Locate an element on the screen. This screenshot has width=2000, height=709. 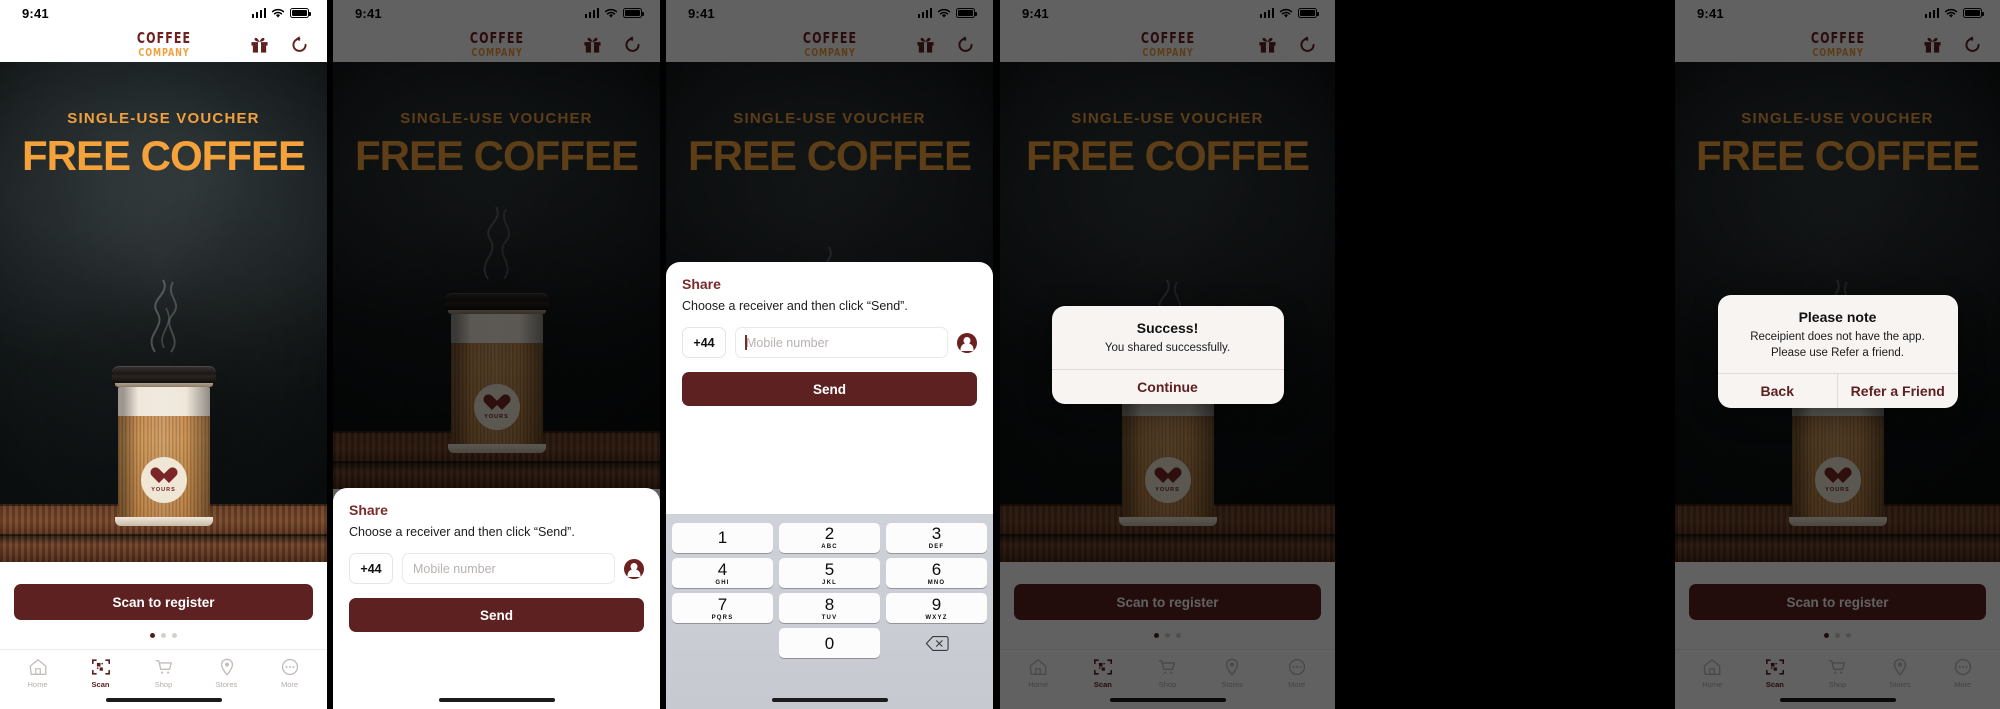
key-3: 3 DEF is located at coordinates (936, 537).